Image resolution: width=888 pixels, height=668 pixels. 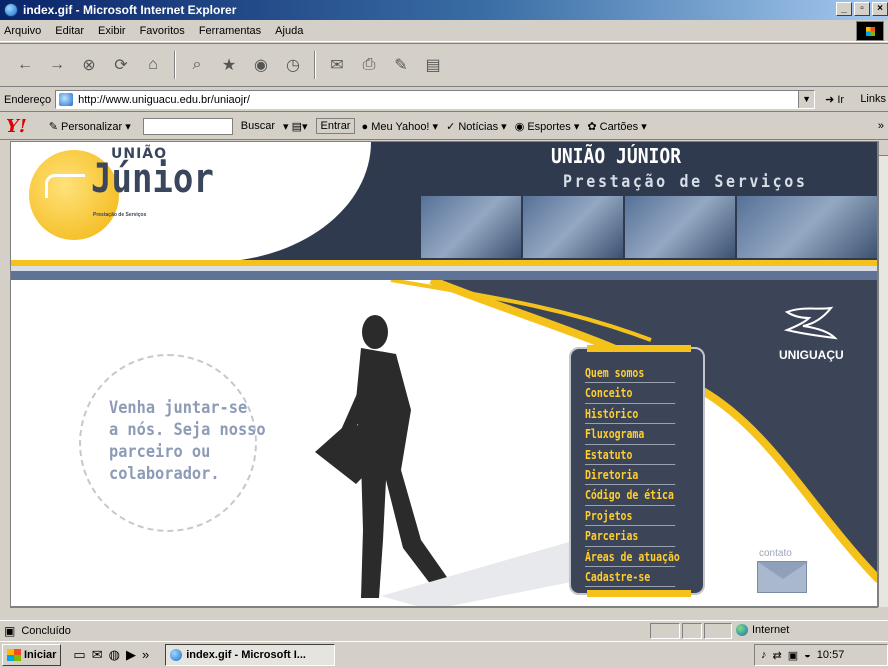 What do you see at coordinates (444, 613) in the screenshot?
I see `content-bottom-frame` at bounding box center [444, 613].